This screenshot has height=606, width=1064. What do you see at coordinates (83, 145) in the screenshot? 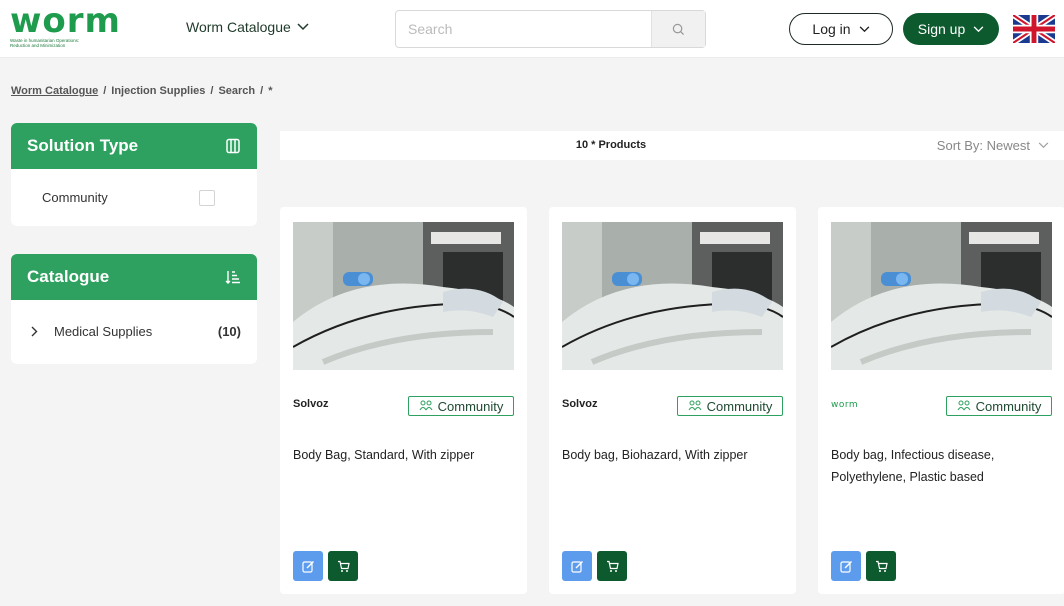
I see `solution-type-title: Solution Type` at bounding box center [83, 145].